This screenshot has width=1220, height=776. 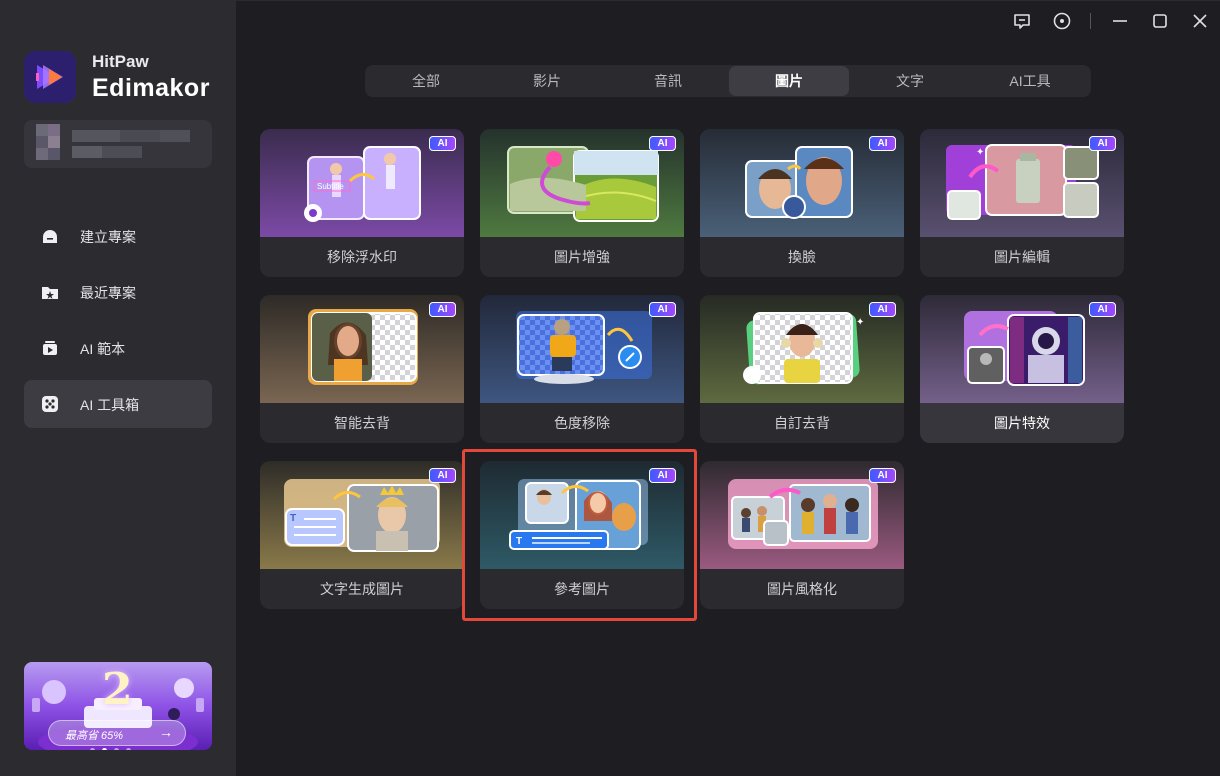 What do you see at coordinates (1062, 21) in the screenshot?
I see `settings-icon` at bounding box center [1062, 21].